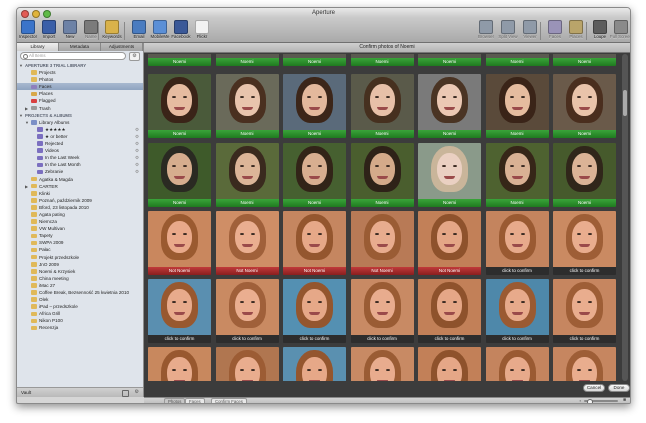 Image resolution: width=646 pixels, height=423 pixels. What do you see at coordinates (47, 14) in the screenshot?
I see `zoom-window-icon` at bounding box center [47, 14].